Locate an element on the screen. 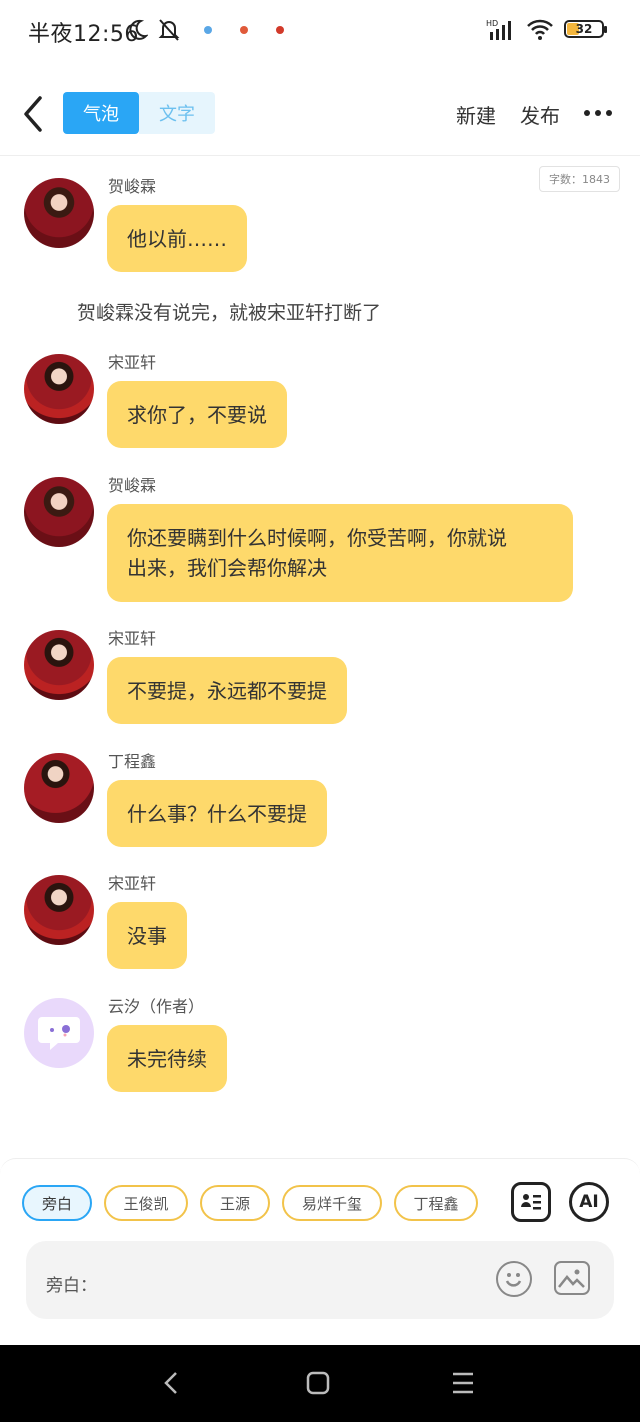 The image size is (640, 1422). chat-bubble-icon is located at coordinates (59, 1033).